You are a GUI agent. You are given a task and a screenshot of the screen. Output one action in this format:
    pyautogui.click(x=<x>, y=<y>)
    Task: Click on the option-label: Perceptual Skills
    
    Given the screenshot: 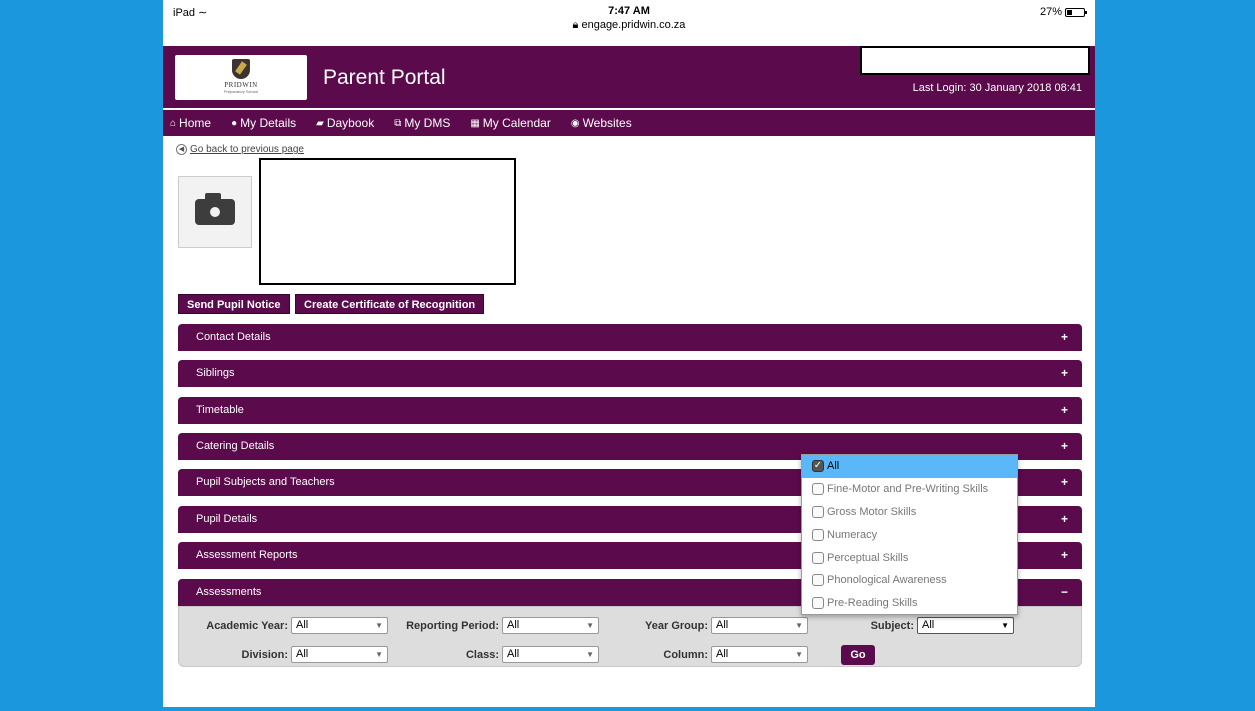 What is the action you would take?
    pyautogui.click(x=868, y=557)
    